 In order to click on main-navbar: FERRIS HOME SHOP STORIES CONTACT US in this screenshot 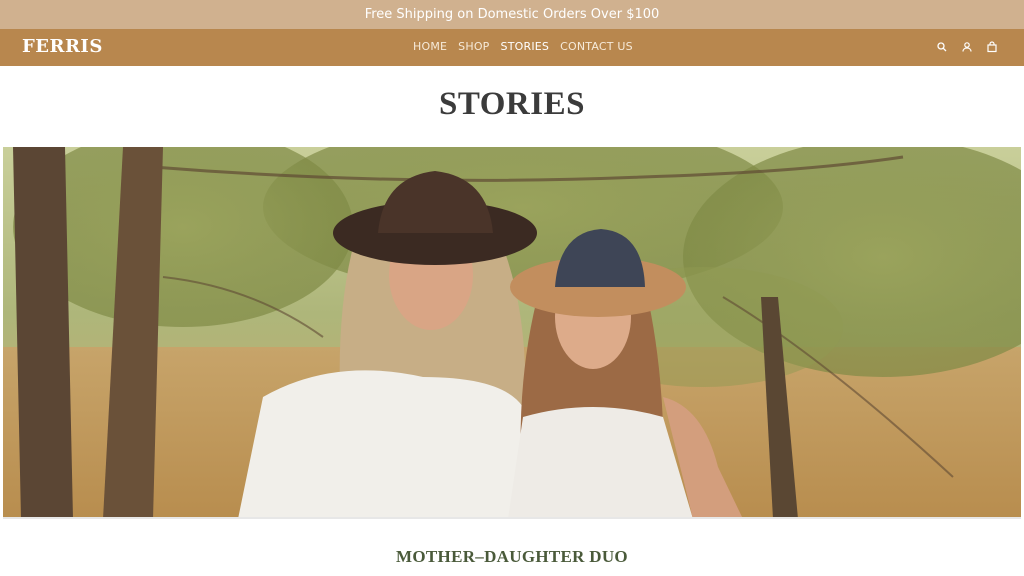, I will do `click(512, 47)`.